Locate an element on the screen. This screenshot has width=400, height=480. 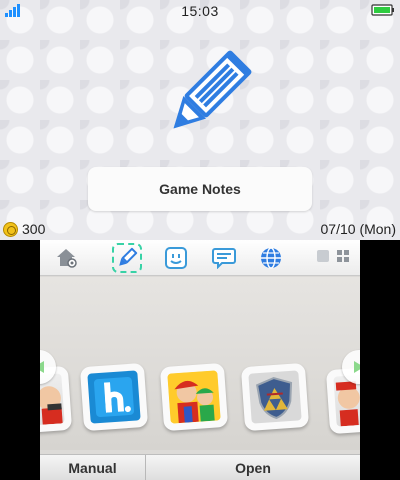
speech-bubble-icon is located at coordinates (224, 258).